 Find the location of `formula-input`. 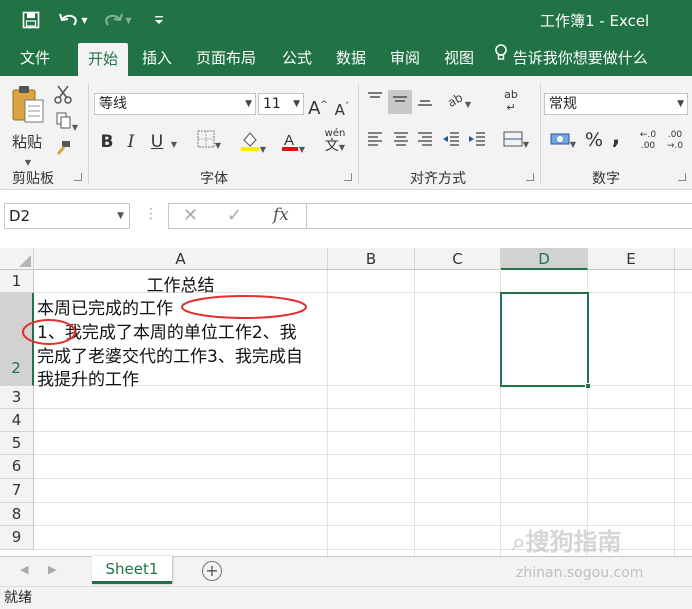

formula-input is located at coordinates (499, 216).